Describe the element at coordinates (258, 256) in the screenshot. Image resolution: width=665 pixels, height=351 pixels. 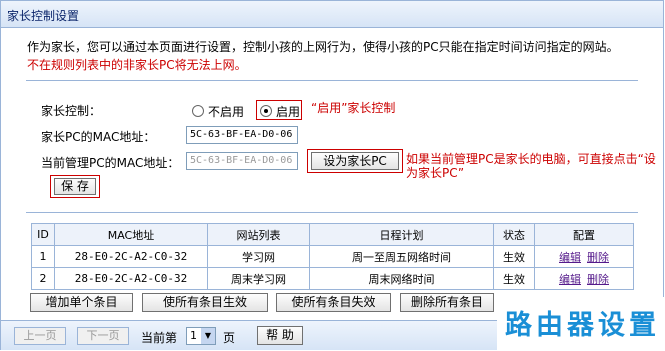
I see `row-sites: 学习网` at that location.